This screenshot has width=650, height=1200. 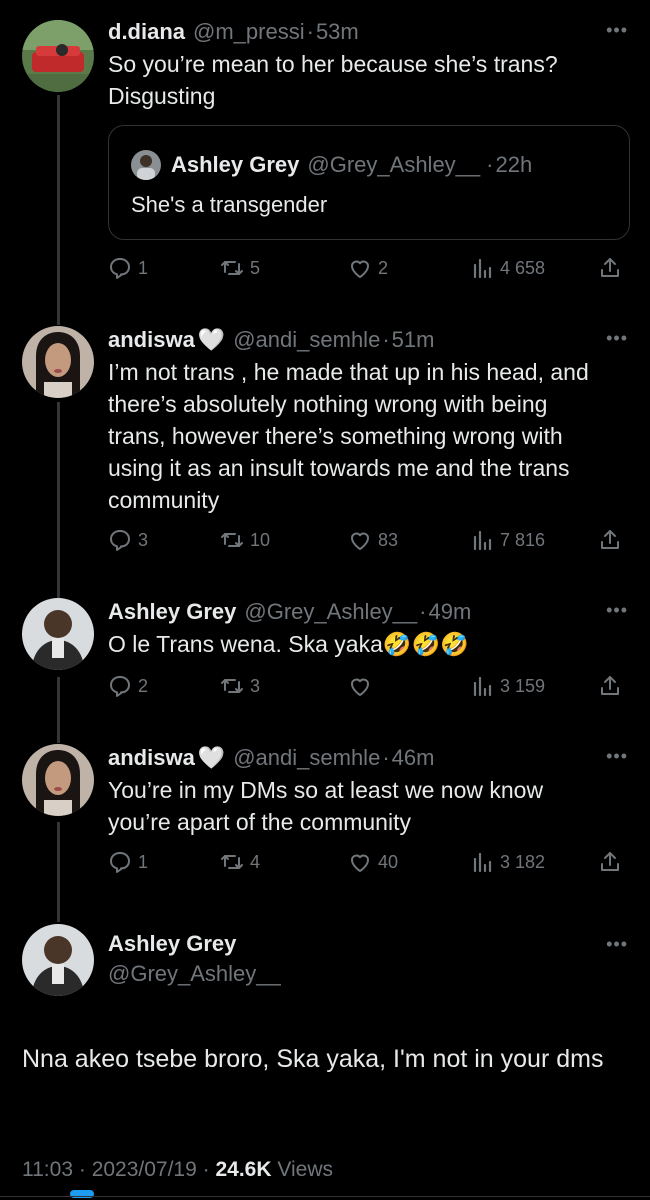 I want to click on view-count: 7 816, so click(x=523, y=539).